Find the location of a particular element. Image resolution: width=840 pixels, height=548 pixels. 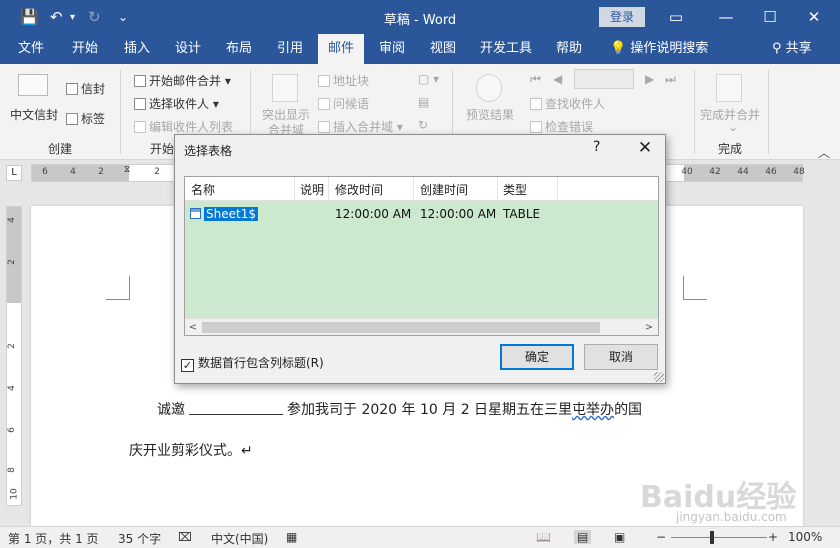

scroll-left-icon: < is located at coordinates (193, 327).